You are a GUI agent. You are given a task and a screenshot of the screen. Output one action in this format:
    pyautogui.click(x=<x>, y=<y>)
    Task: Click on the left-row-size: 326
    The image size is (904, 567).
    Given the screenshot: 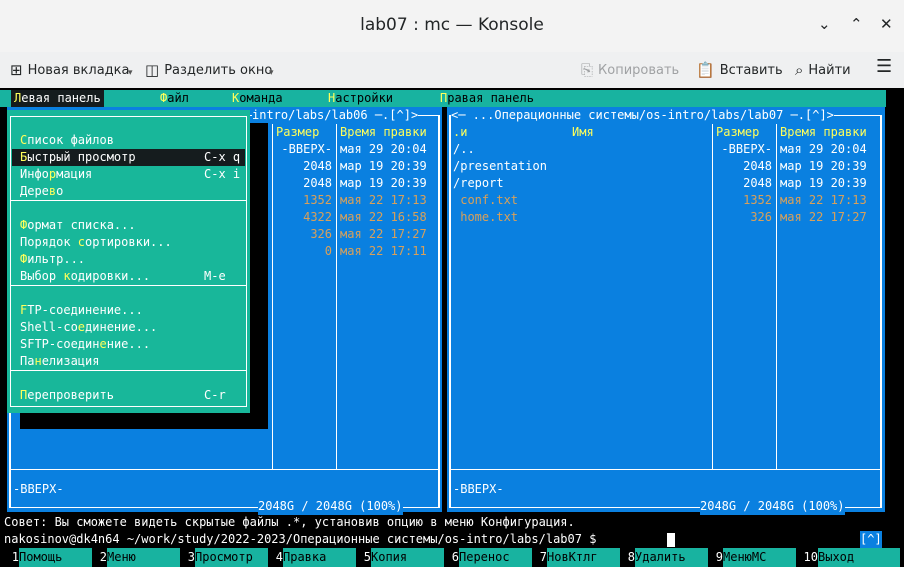 What is the action you would take?
    pyautogui.click(x=304, y=234)
    